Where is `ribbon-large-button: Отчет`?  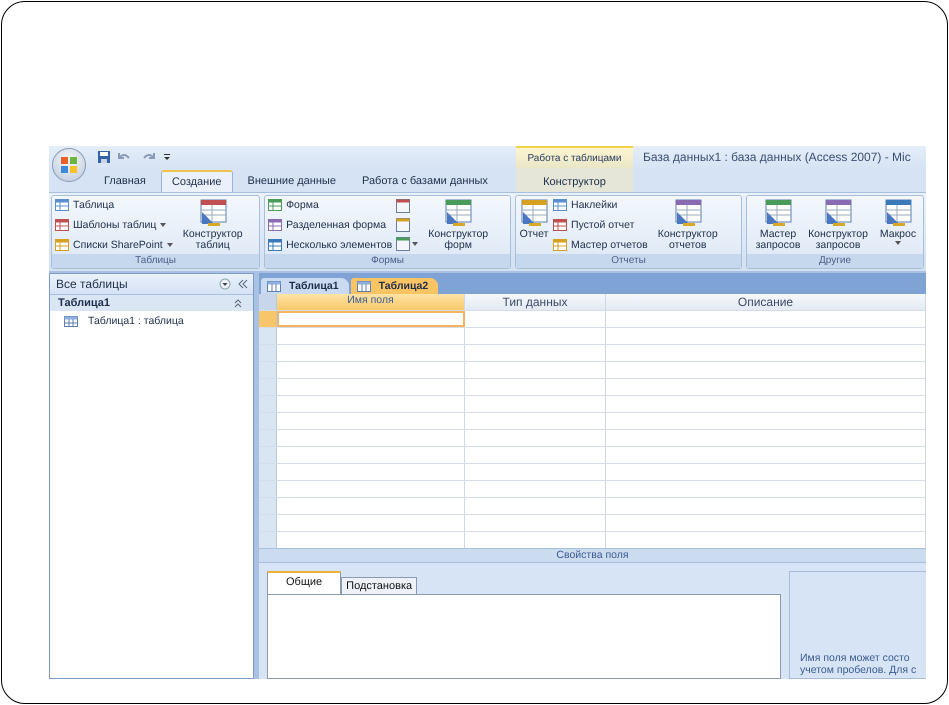 ribbon-large-button: Отчет is located at coordinates (534, 225).